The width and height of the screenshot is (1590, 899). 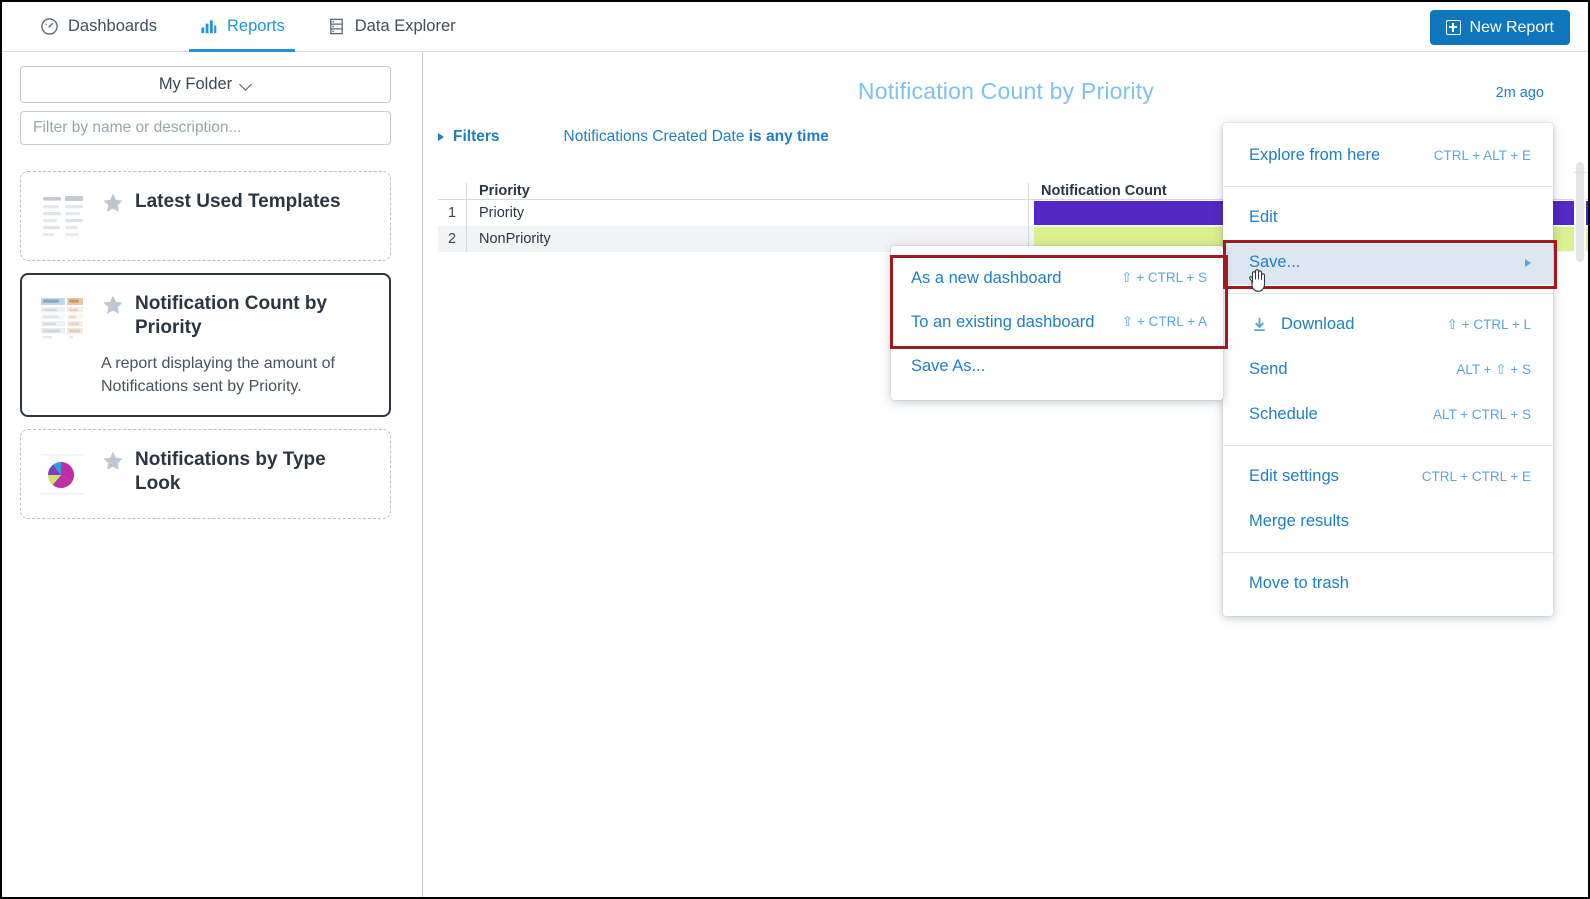 I want to click on filter-condition: is any time, so click(x=788, y=136).